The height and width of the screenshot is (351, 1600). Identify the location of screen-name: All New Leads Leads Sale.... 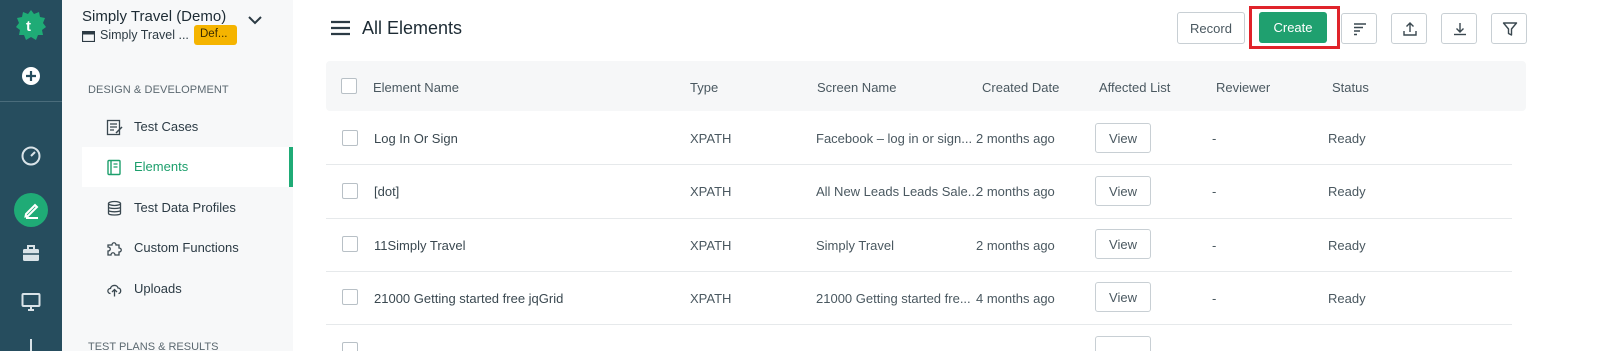
(897, 191).